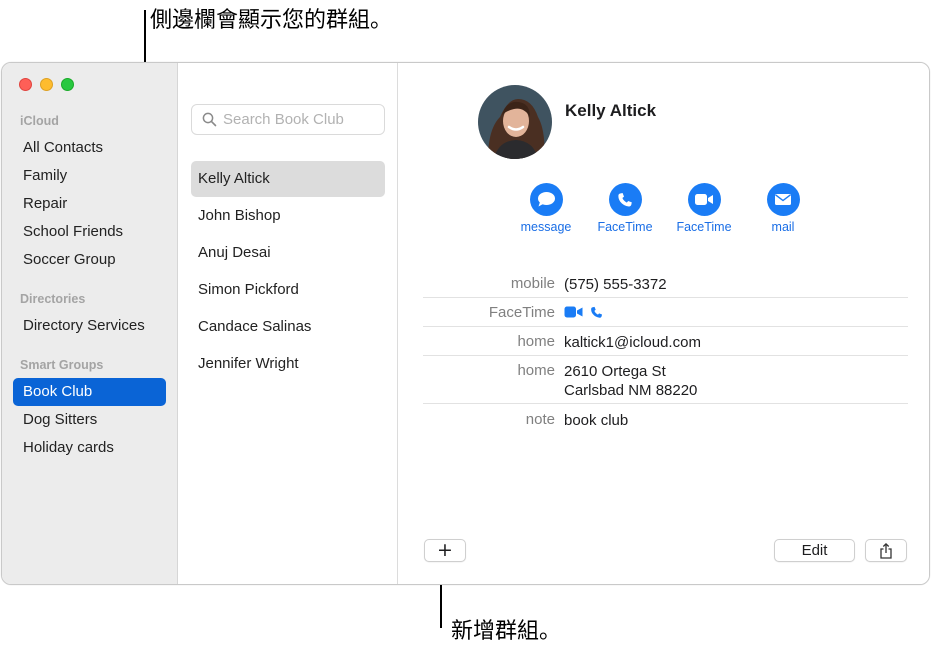  I want to click on sidebar-item-family: Family, so click(89, 176).